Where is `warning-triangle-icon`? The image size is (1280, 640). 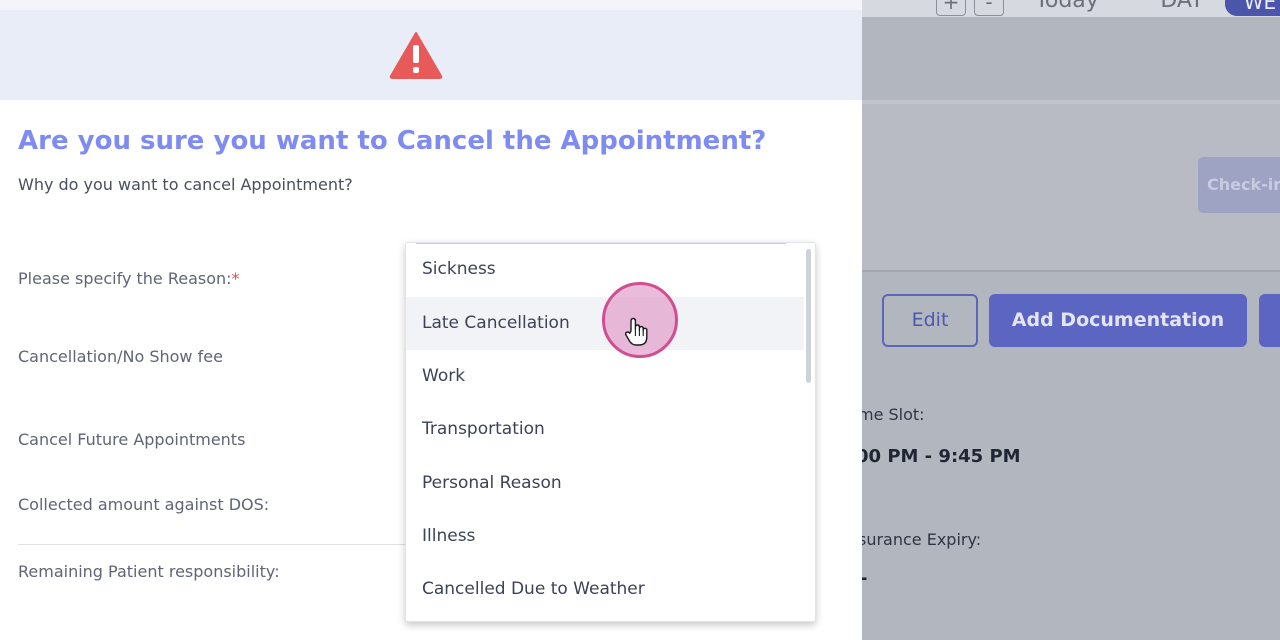 warning-triangle-icon is located at coordinates (416, 55).